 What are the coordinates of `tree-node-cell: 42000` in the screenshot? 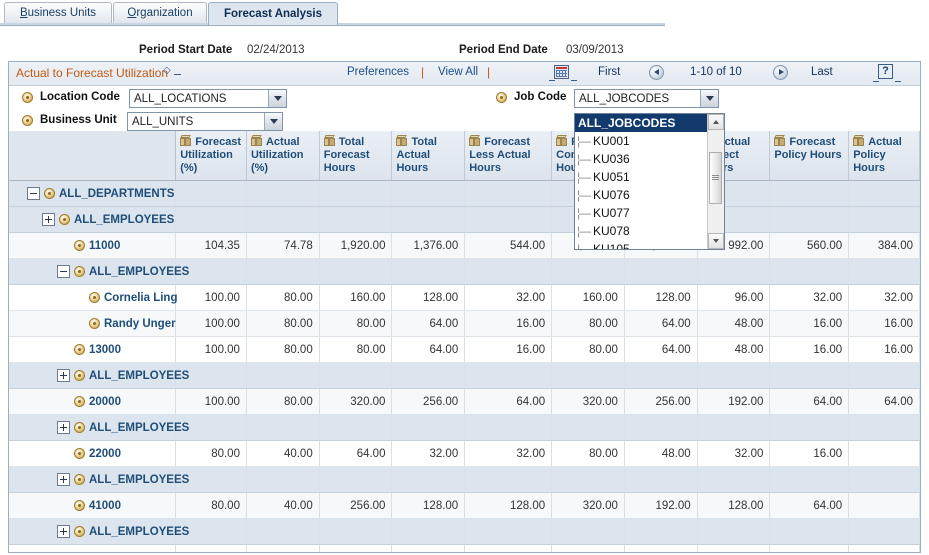 It's located at (93, 548).